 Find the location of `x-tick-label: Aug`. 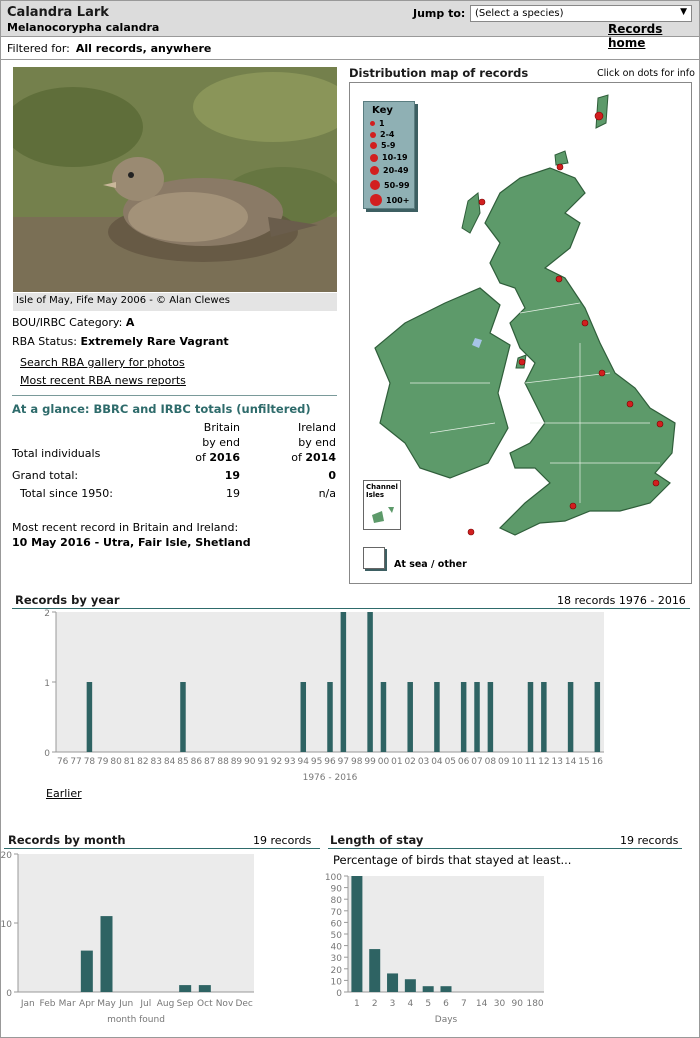

x-tick-label: Aug is located at coordinates (166, 1004).